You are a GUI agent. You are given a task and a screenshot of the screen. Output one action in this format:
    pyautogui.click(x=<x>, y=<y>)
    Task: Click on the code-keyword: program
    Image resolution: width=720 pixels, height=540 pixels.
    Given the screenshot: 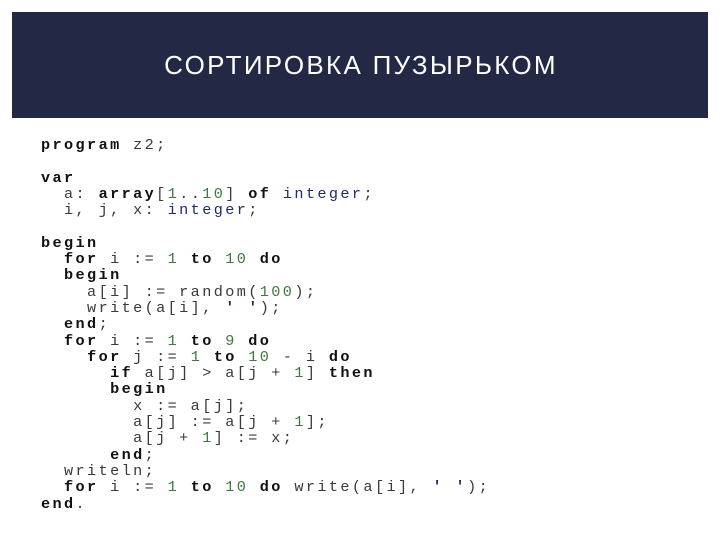 What is the action you would take?
    pyautogui.click(x=81, y=145)
    